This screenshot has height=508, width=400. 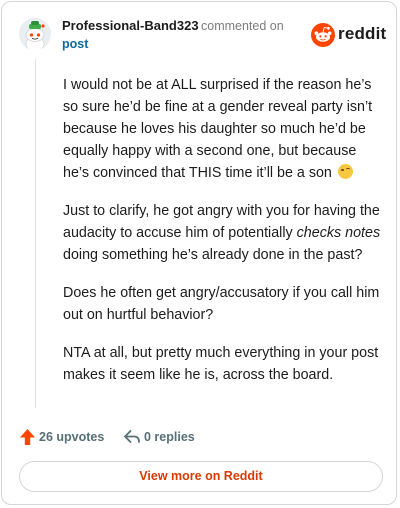 What do you see at coordinates (345, 171) in the screenshot?
I see `smirk-emoji-icon` at bounding box center [345, 171].